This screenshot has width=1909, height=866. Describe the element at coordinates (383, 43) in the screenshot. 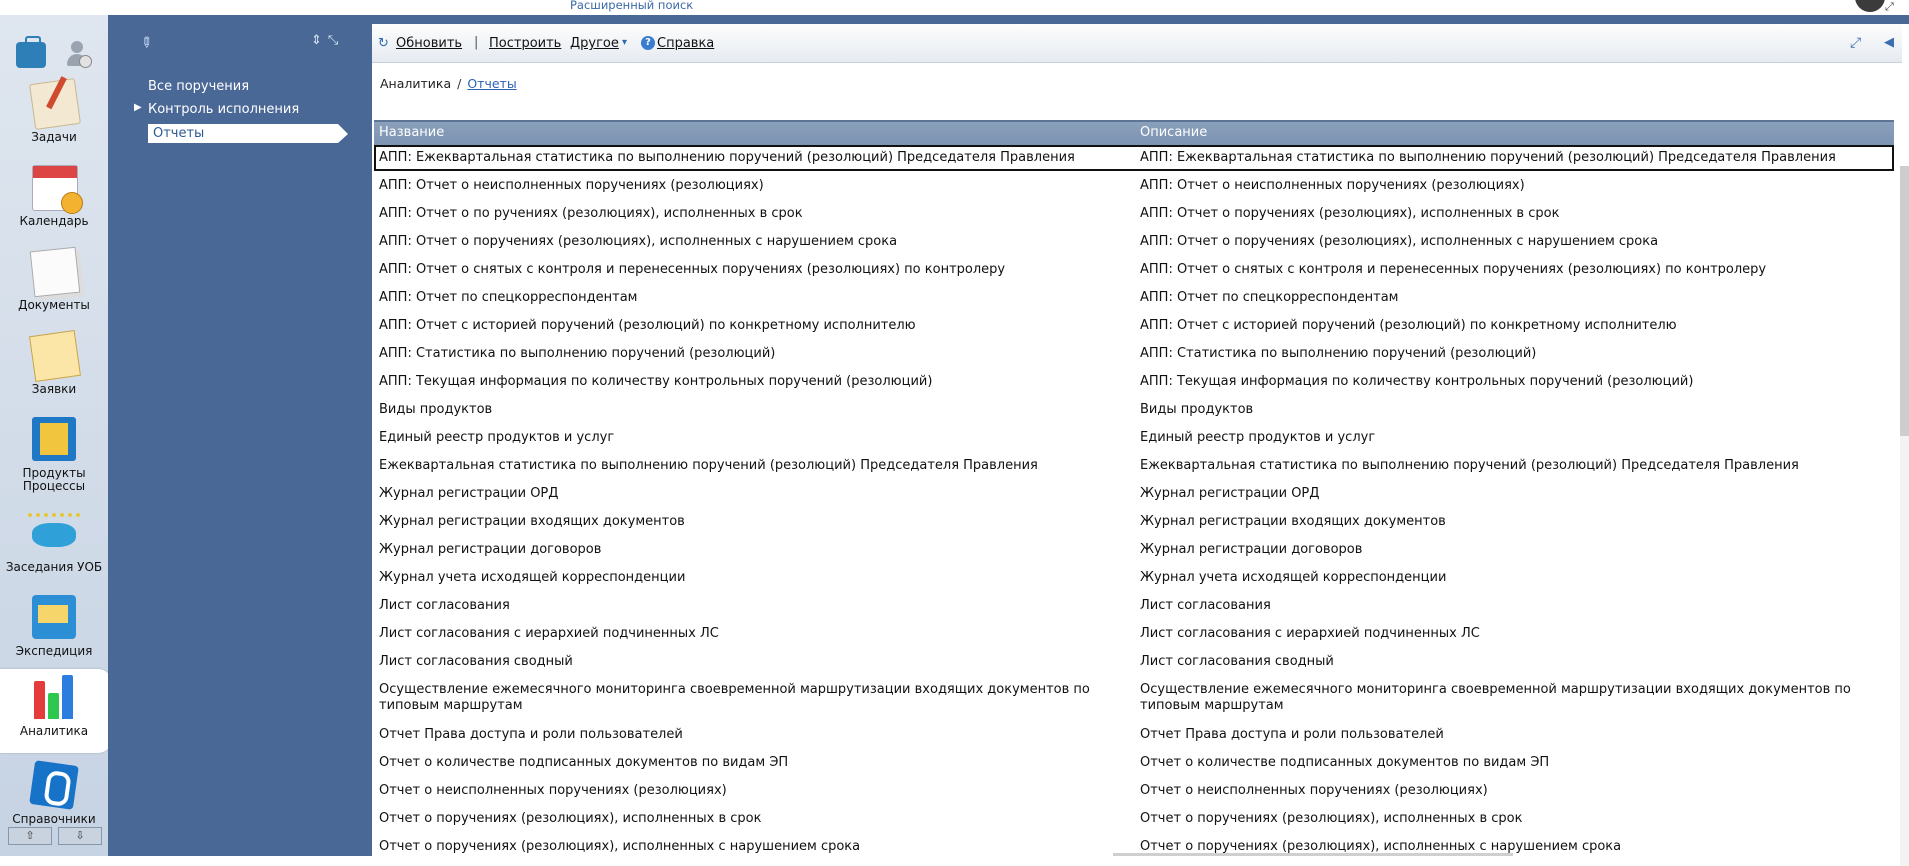

I see `refresh-icon: ↻` at that location.